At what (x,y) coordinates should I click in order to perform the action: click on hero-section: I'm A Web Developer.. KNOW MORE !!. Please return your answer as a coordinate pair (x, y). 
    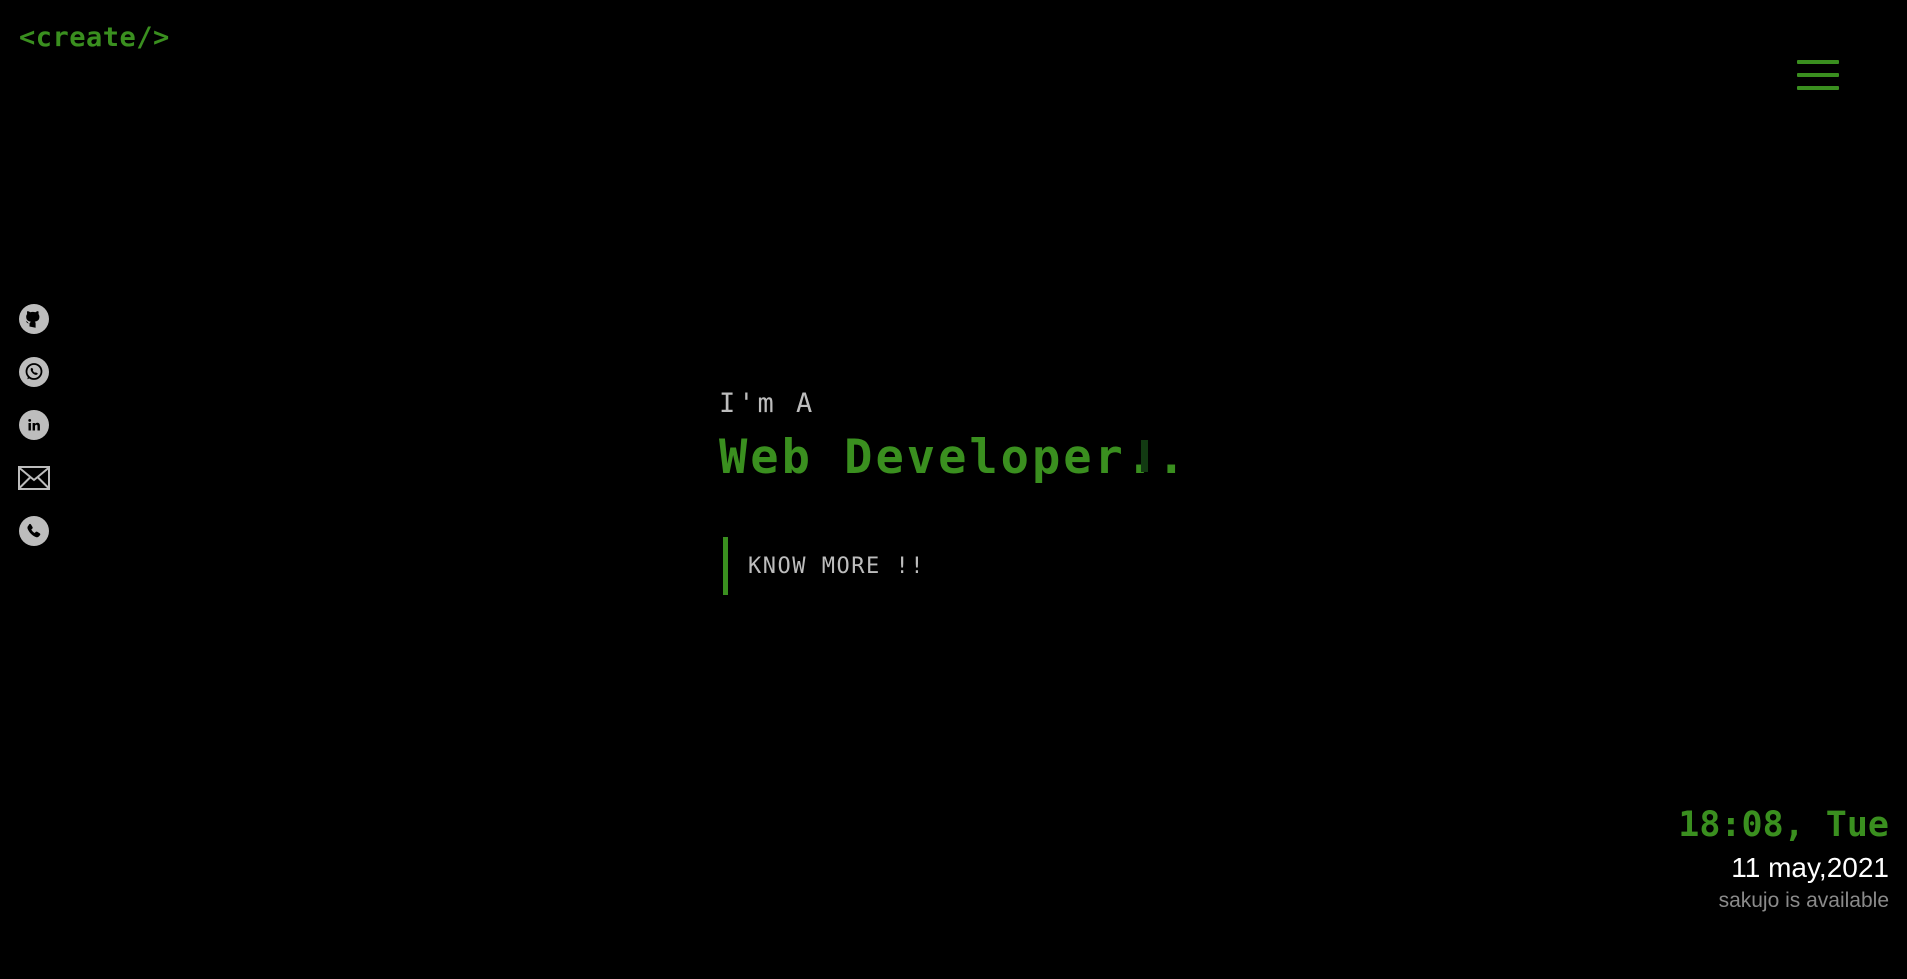
    Looking at the image, I should click on (952, 491).